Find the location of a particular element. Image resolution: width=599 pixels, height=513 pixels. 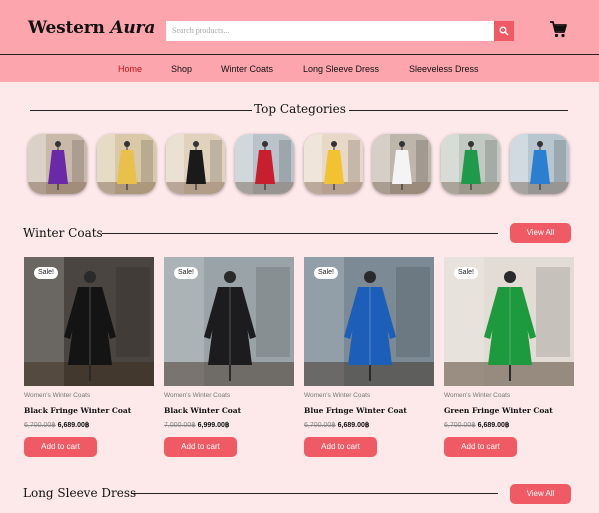

long-sleeve-title: Long Sleeve Dress is located at coordinates (80, 493).